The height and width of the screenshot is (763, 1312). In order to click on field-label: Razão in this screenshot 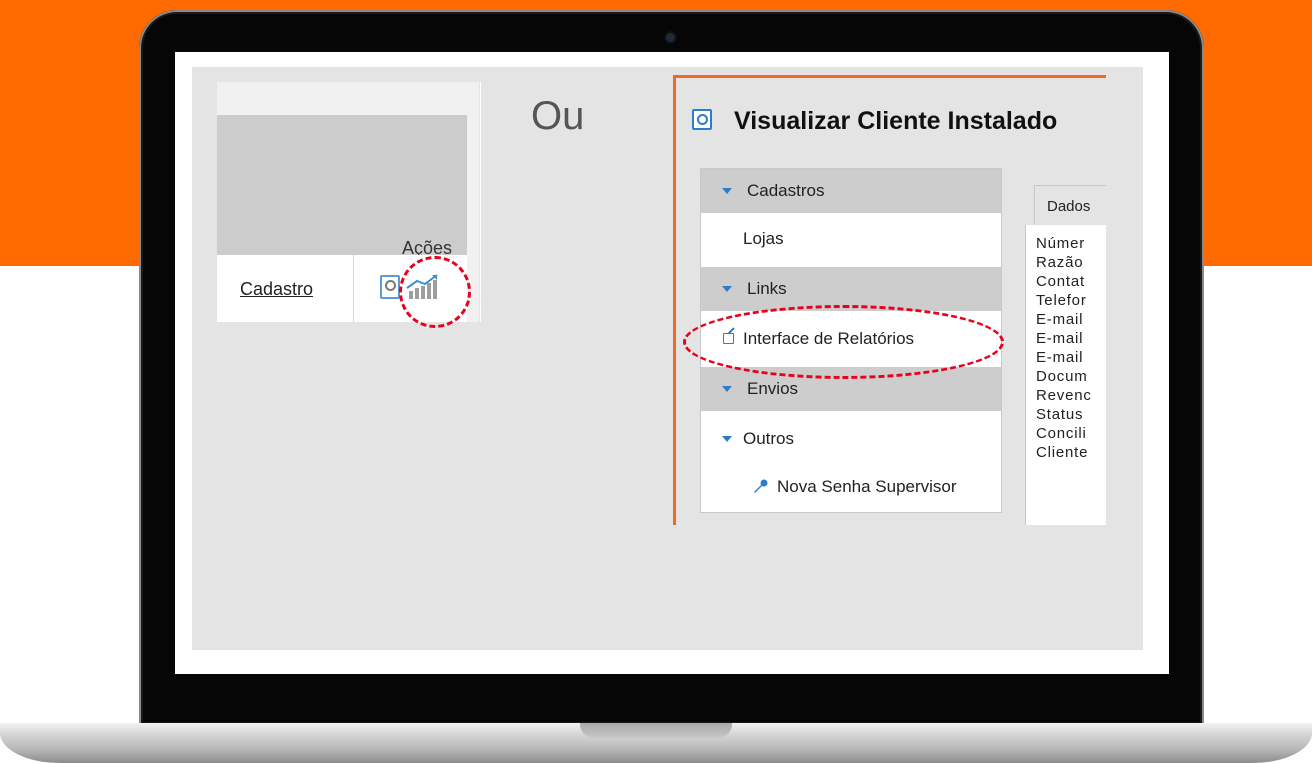, I will do `click(1060, 262)`.